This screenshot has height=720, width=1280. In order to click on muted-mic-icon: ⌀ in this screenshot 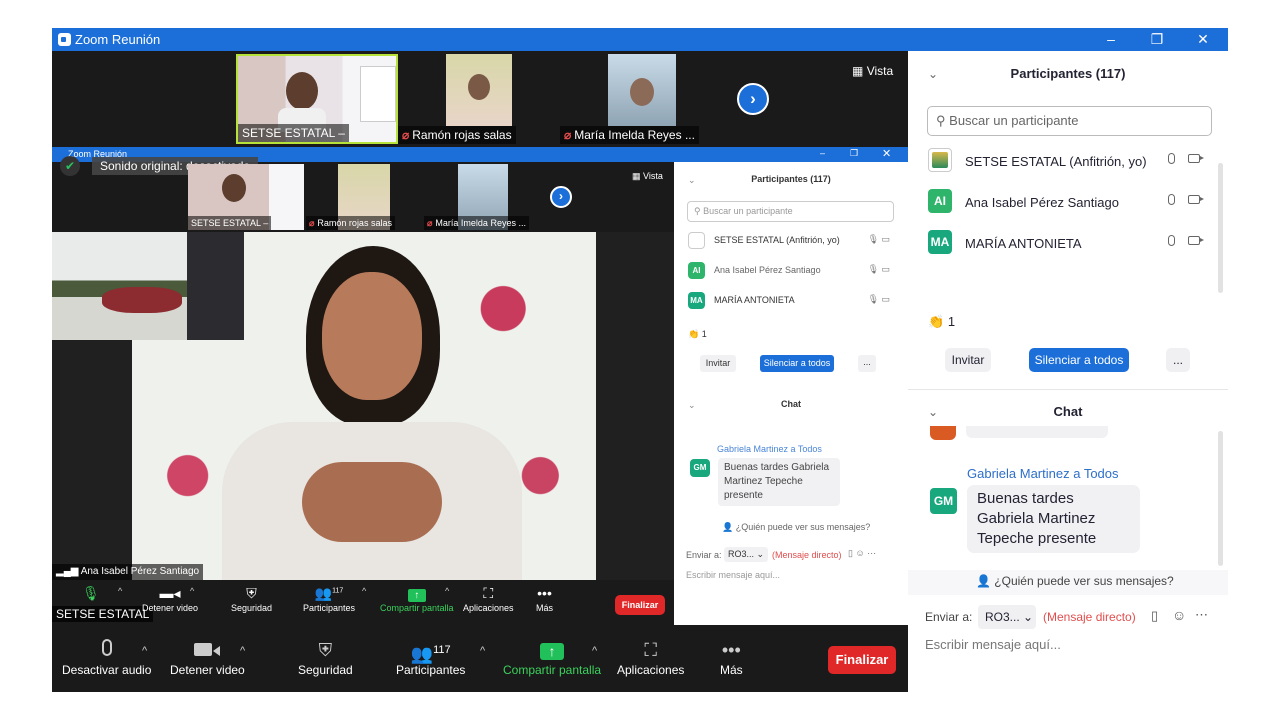, I will do `click(406, 135)`.